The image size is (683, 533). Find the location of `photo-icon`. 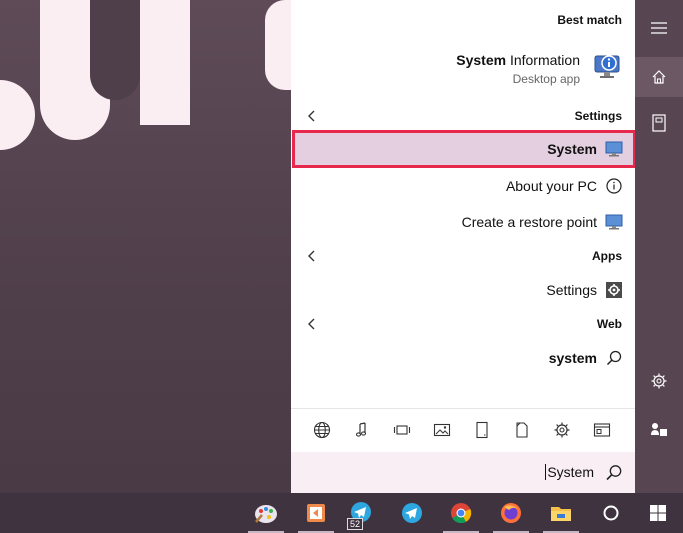

photo-icon is located at coordinates (442, 430).